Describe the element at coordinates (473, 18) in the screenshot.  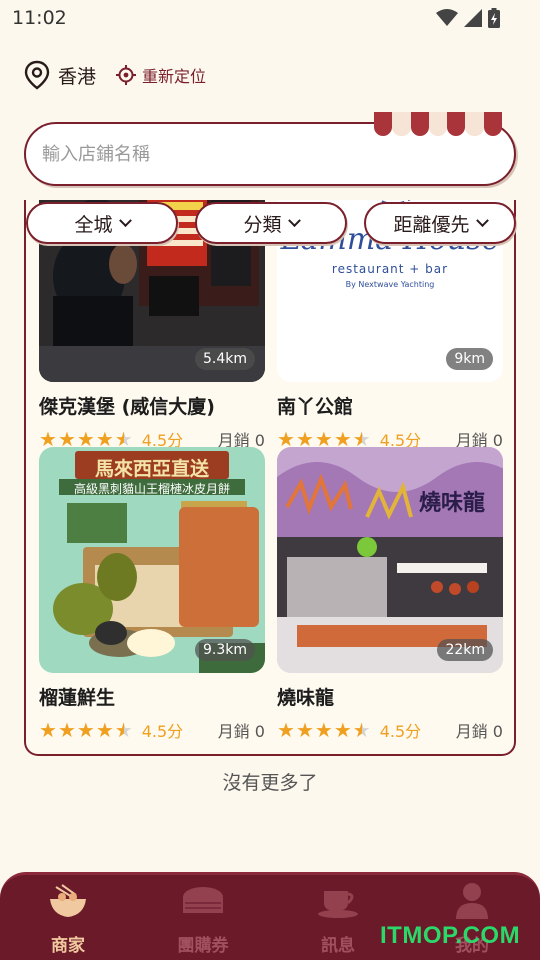
I see `signal-icon` at that location.